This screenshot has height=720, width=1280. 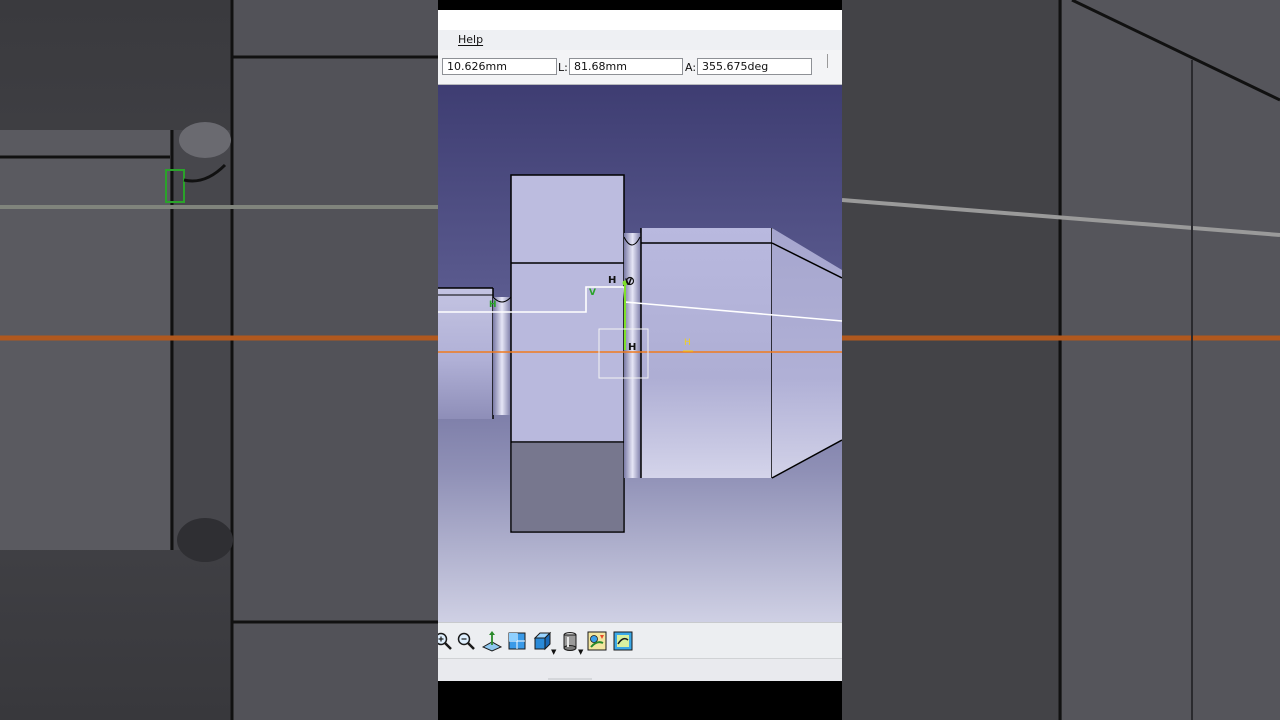 What do you see at coordinates (640, 40) in the screenshot?
I see `menu-bar: Help` at bounding box center [640, 40].